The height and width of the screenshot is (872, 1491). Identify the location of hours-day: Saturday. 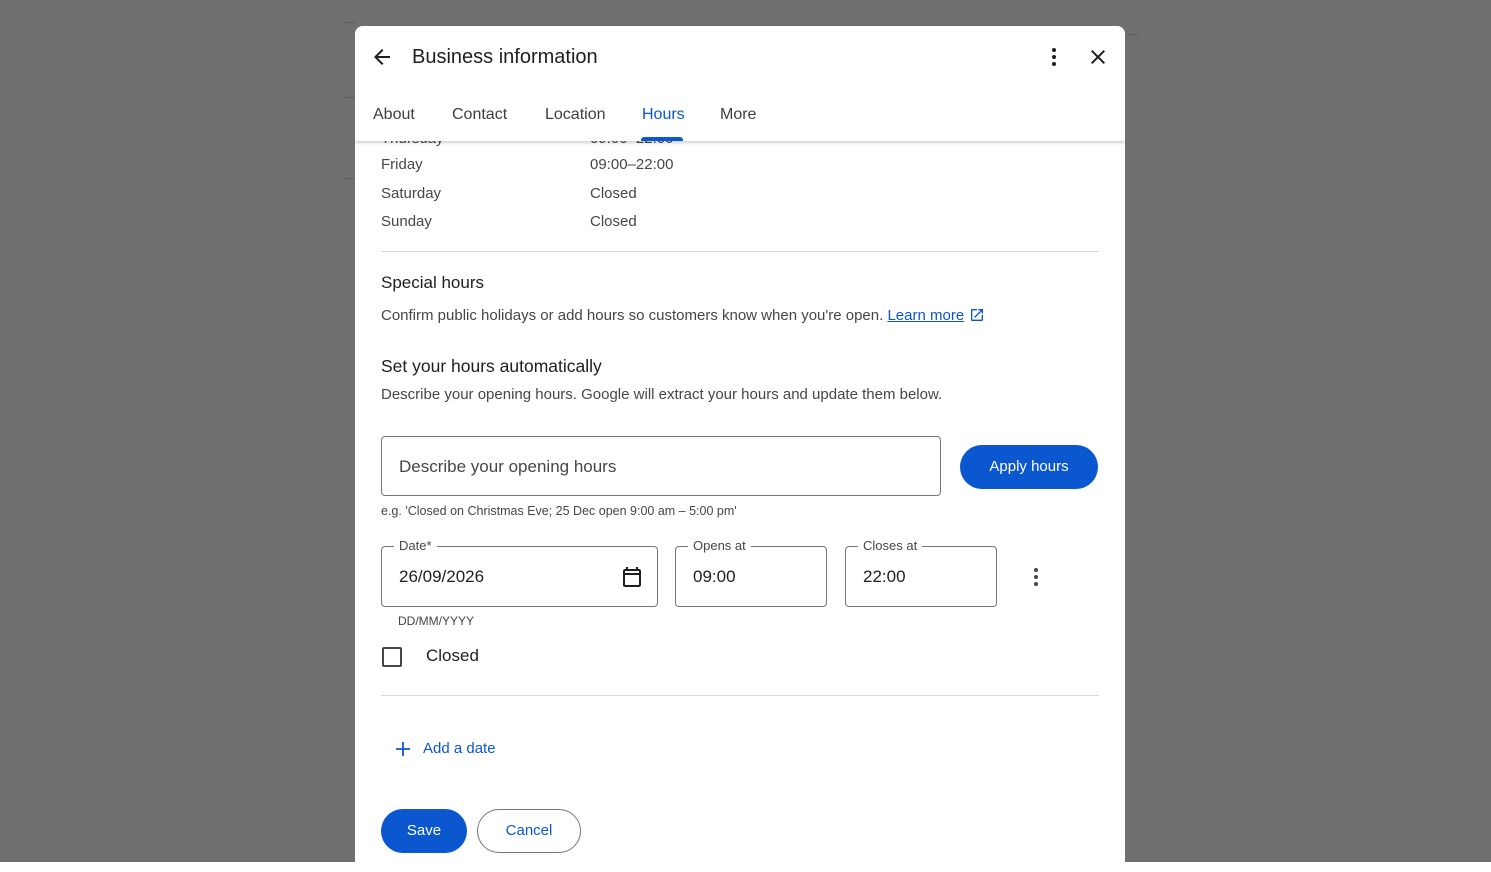
(411, 193).